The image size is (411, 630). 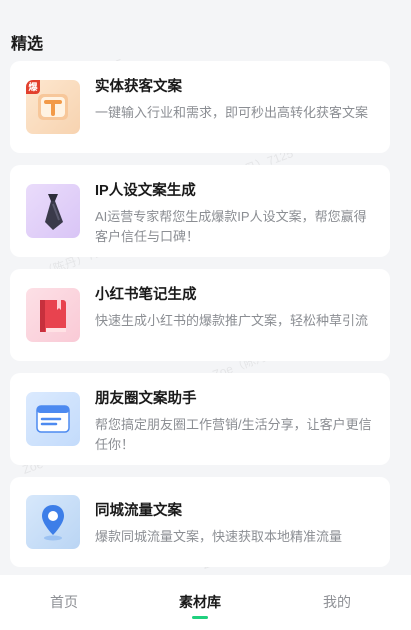 I want to click on necktie-icon, so click(x=54, y=212).